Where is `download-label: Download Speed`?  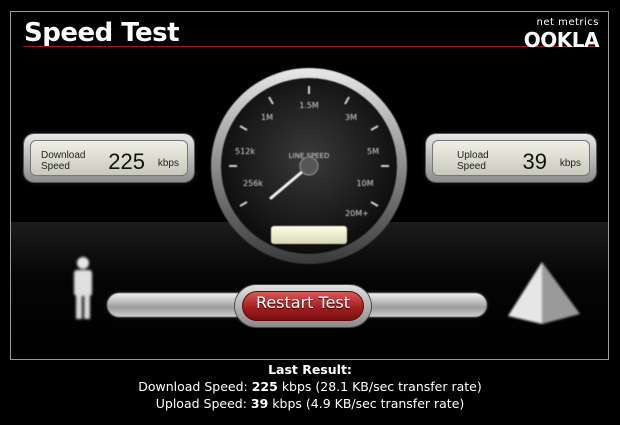
download-label: Download Speed is located at coordinates (70, 161).